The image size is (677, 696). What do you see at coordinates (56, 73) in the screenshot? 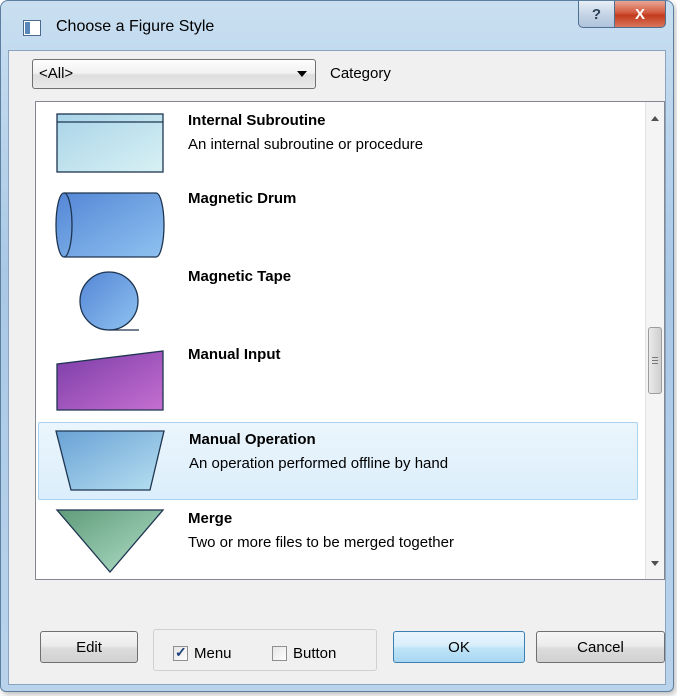
I see `category-selected-value: <All>` at bounding box center [56, 73].